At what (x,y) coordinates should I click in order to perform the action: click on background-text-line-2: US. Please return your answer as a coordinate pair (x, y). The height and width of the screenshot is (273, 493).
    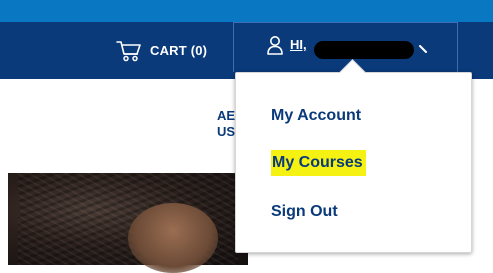
    Looking at the image, I should click on (226, 131).